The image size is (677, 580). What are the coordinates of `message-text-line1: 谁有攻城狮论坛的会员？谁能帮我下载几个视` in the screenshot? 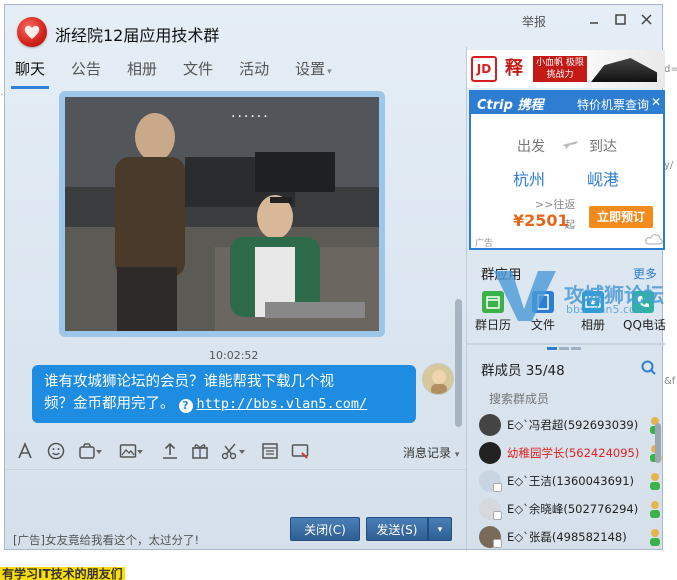 It's located at (189, 382).